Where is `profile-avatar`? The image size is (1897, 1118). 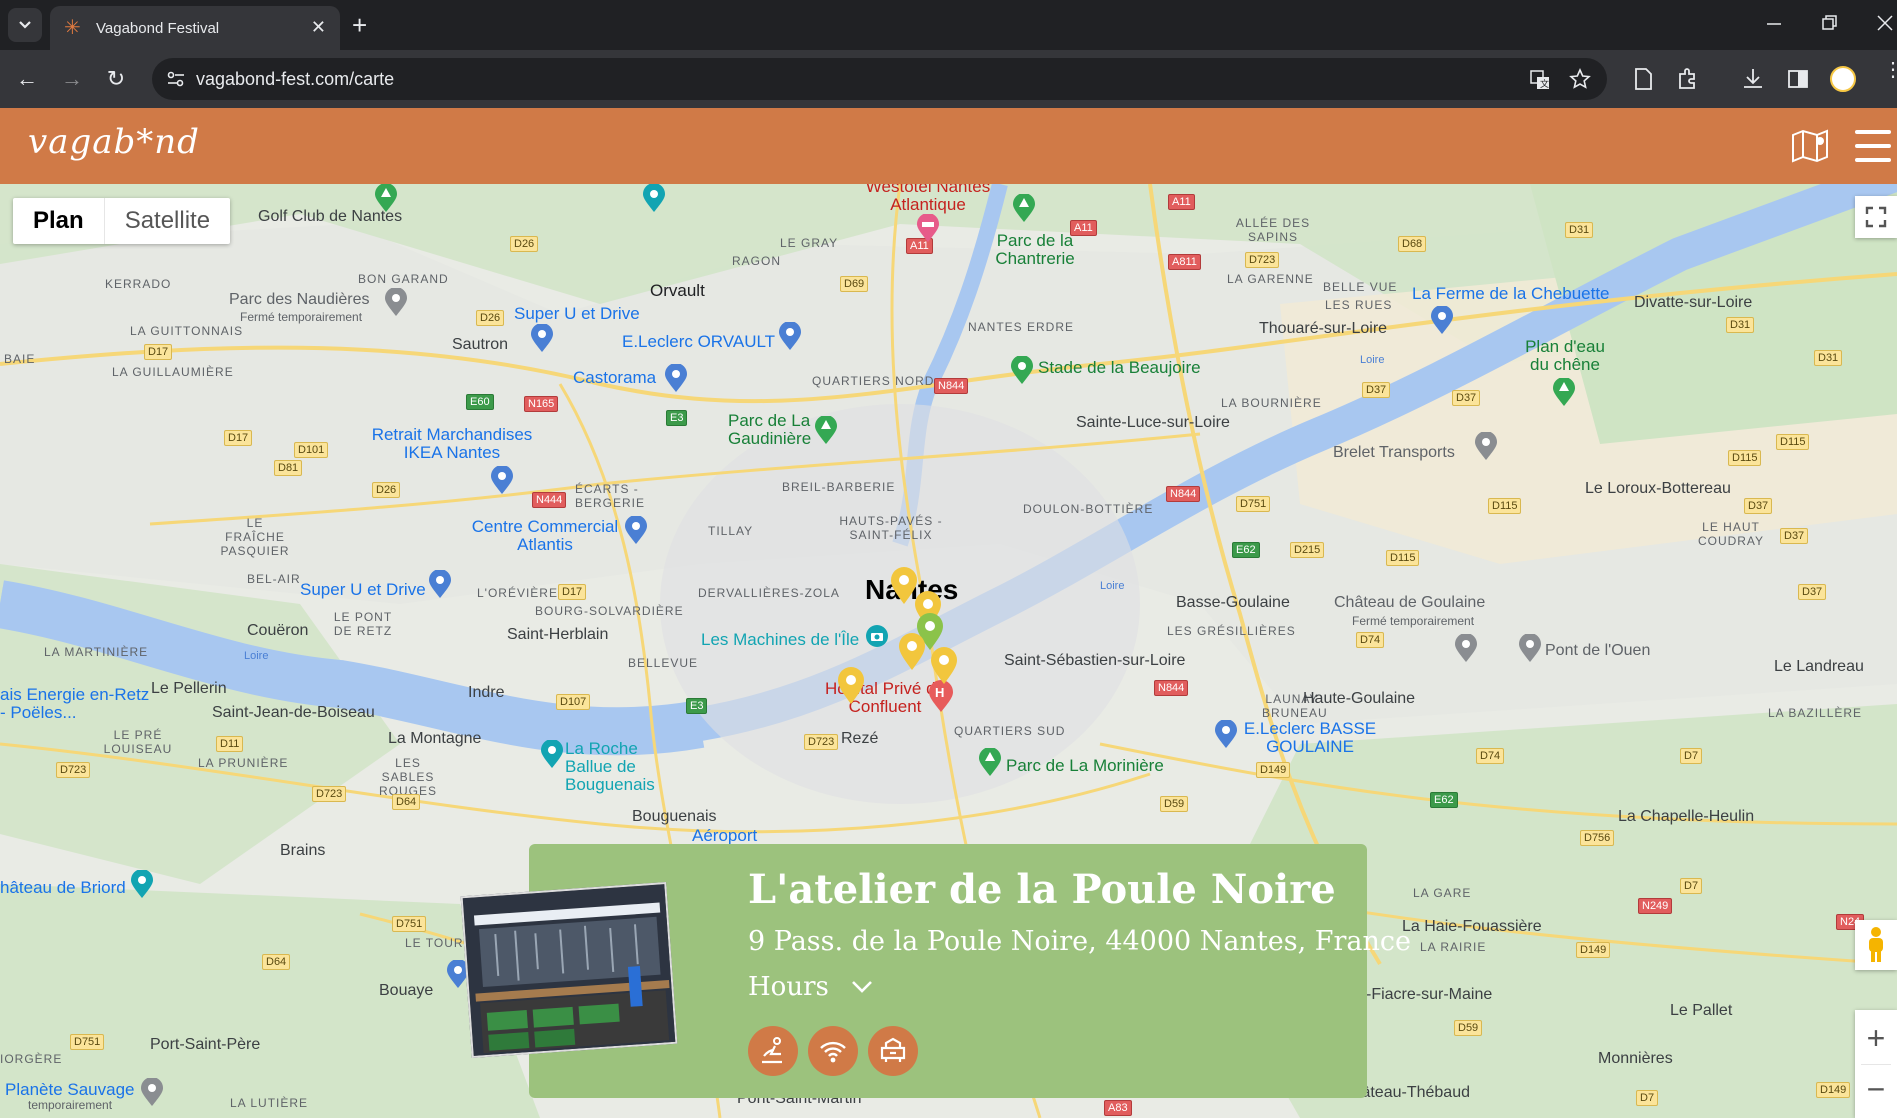
profile-avatar is located at coordinates (1843, 79).